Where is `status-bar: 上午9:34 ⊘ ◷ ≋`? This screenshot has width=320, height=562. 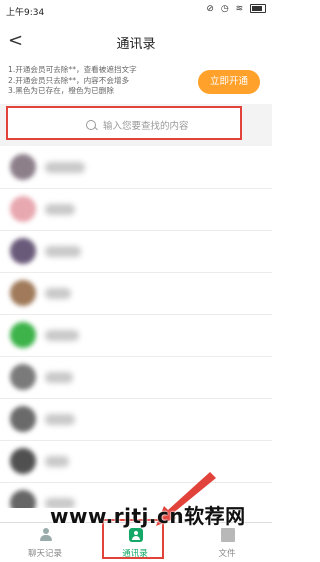
status-bar: 上午9:34 ⊘ ◷ ≋ is located at coordinates (136, 11).